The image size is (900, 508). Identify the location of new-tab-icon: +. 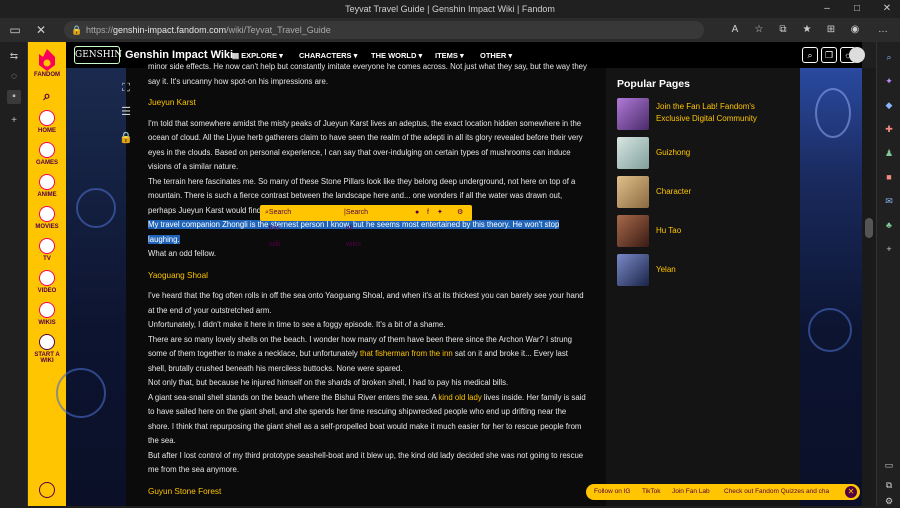
(14, 121).